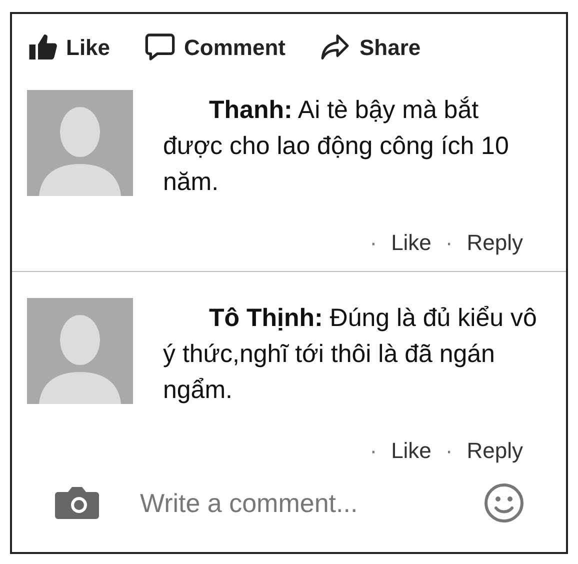 The image size is (578, 564). What do you see at coordinates (335, 47) in the screenshot?
I see `share-arrow-icon` at bounding box center [335, 47].